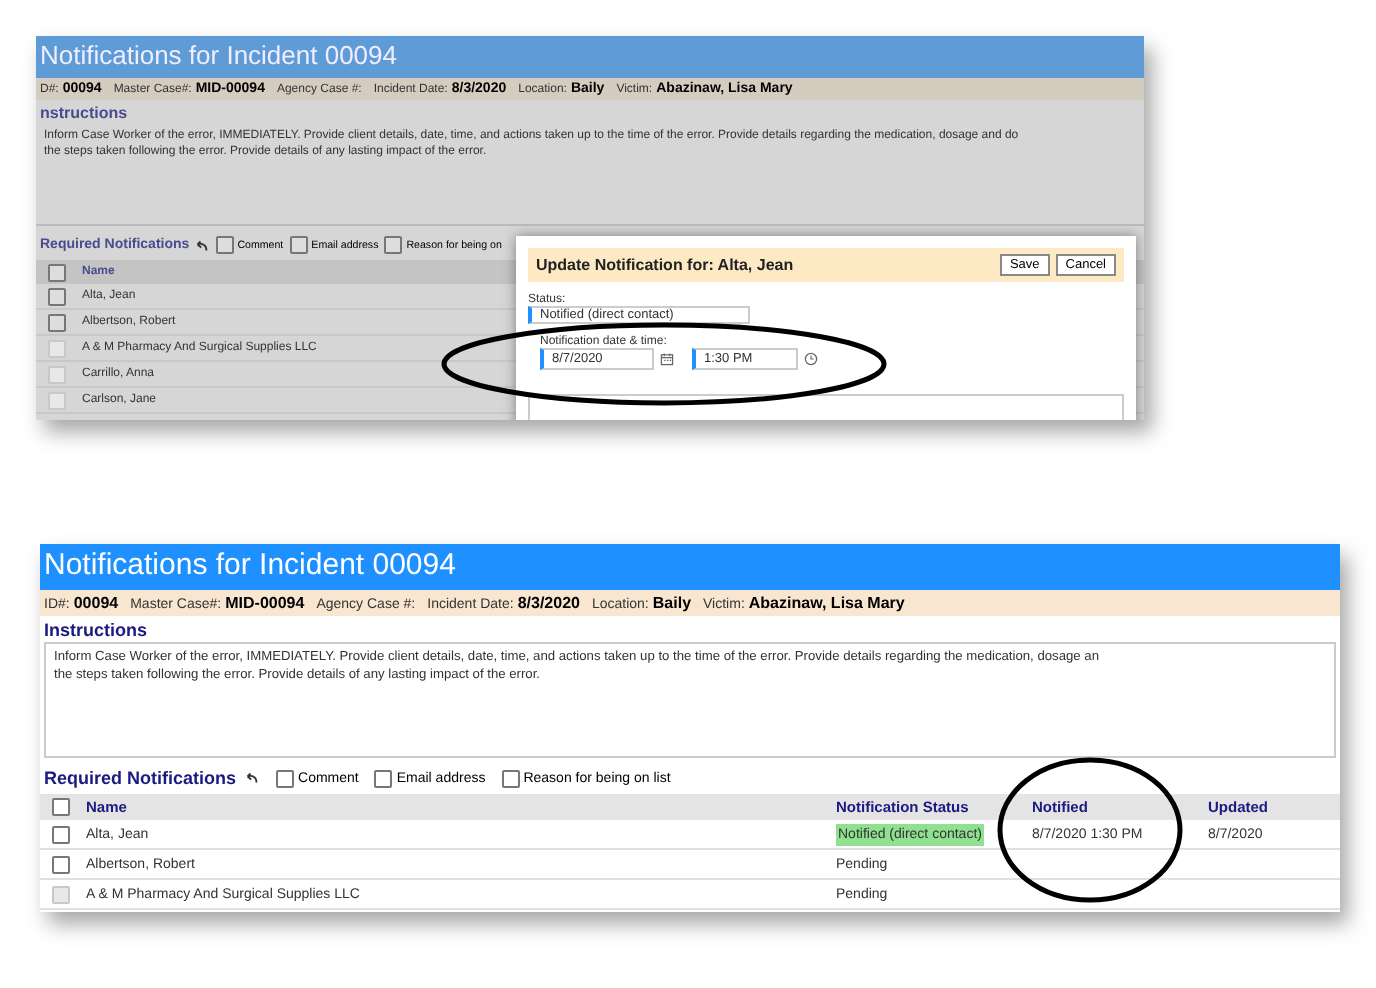  Describe the element at coordinates (265, 603) in the screenshot. I see `info-value: MID-00094` at that location.